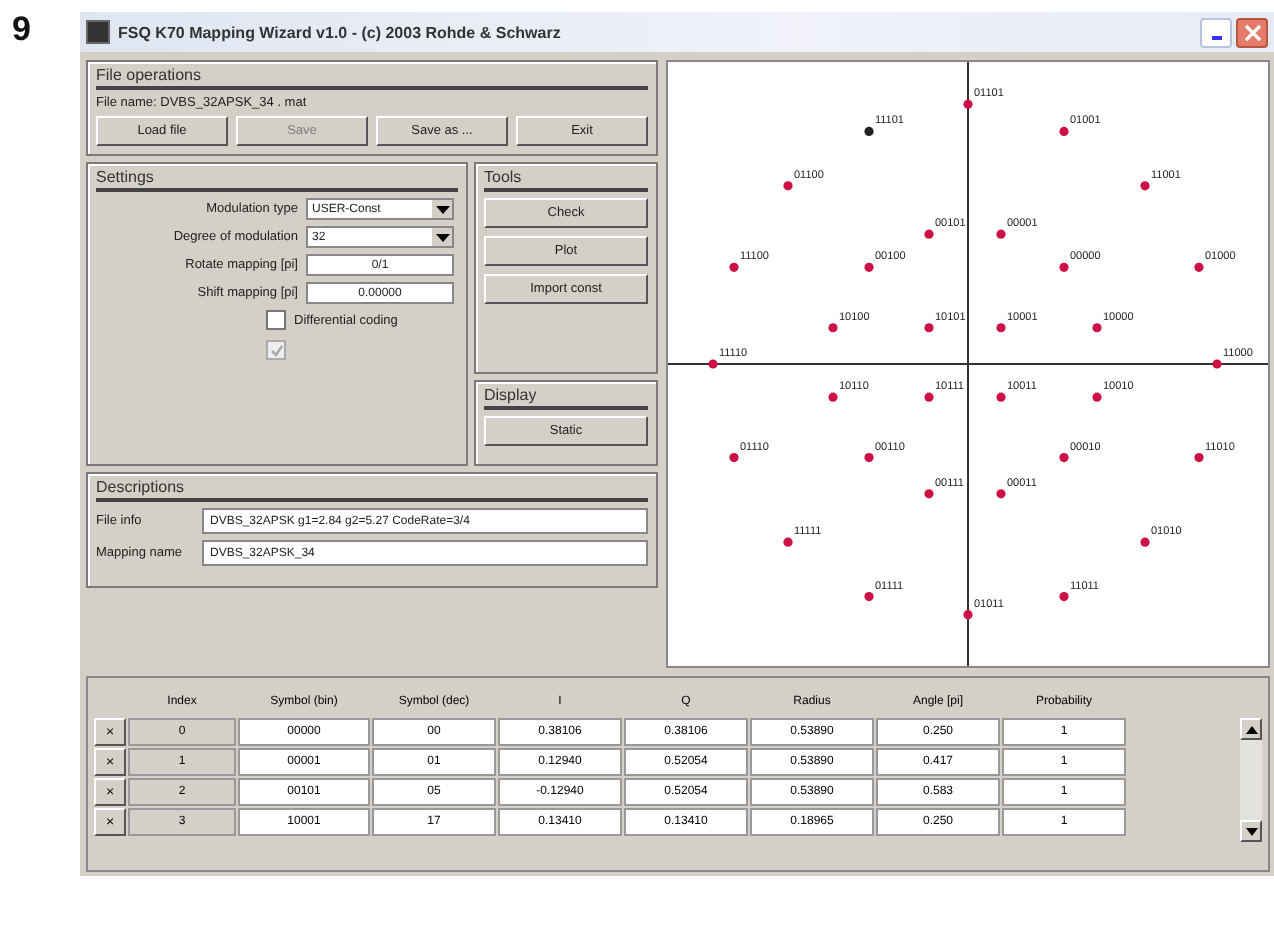 The image size is (1274, 926). I want to click on minimize-button, so click(1216, 32).